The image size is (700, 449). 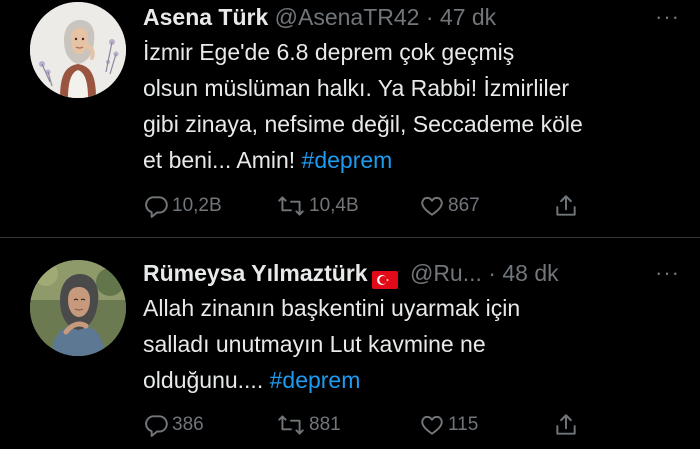 What do you see at coordinates (408, 160) in the screenshot?
I see `tweet-text-line: et beni... Amin! #deprem` at bounding box center [408, 160].